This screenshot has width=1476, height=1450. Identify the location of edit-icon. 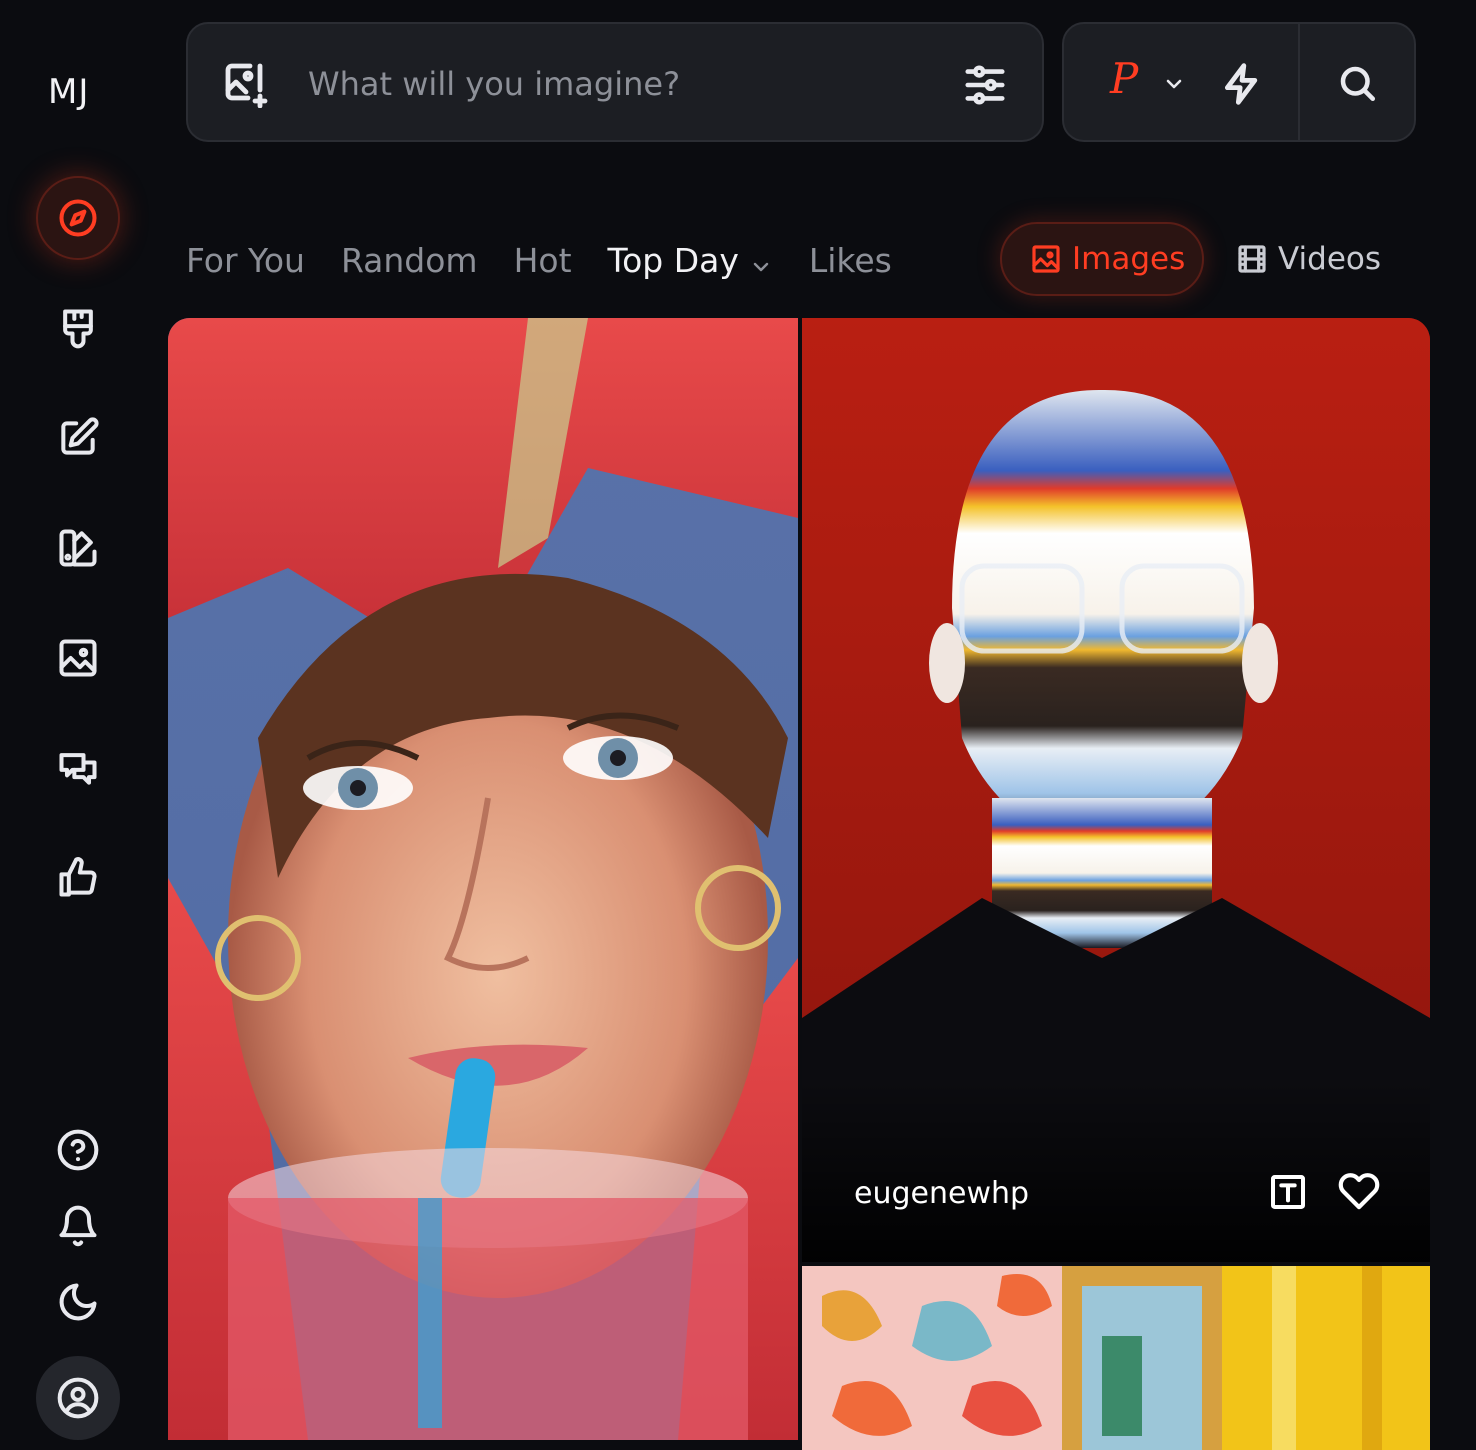
(80, 436).